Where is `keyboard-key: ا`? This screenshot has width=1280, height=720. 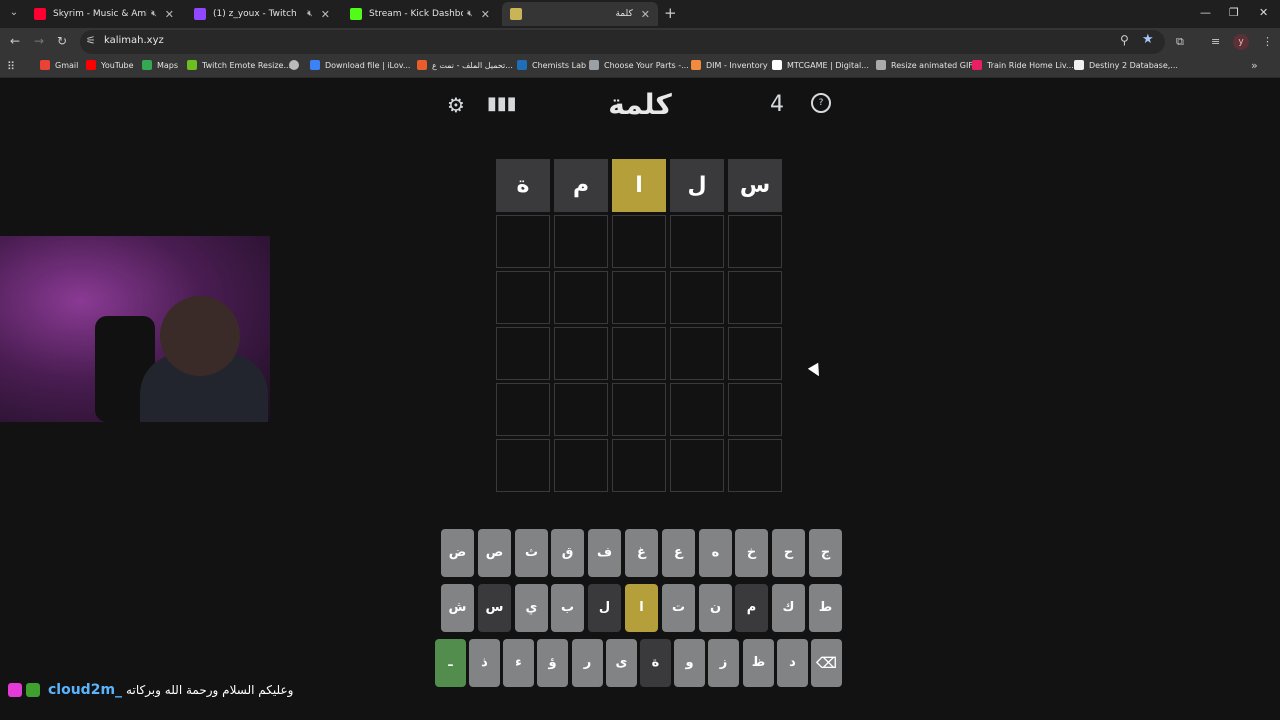
keyboard-key: ا is located at coordinates (641, 608).